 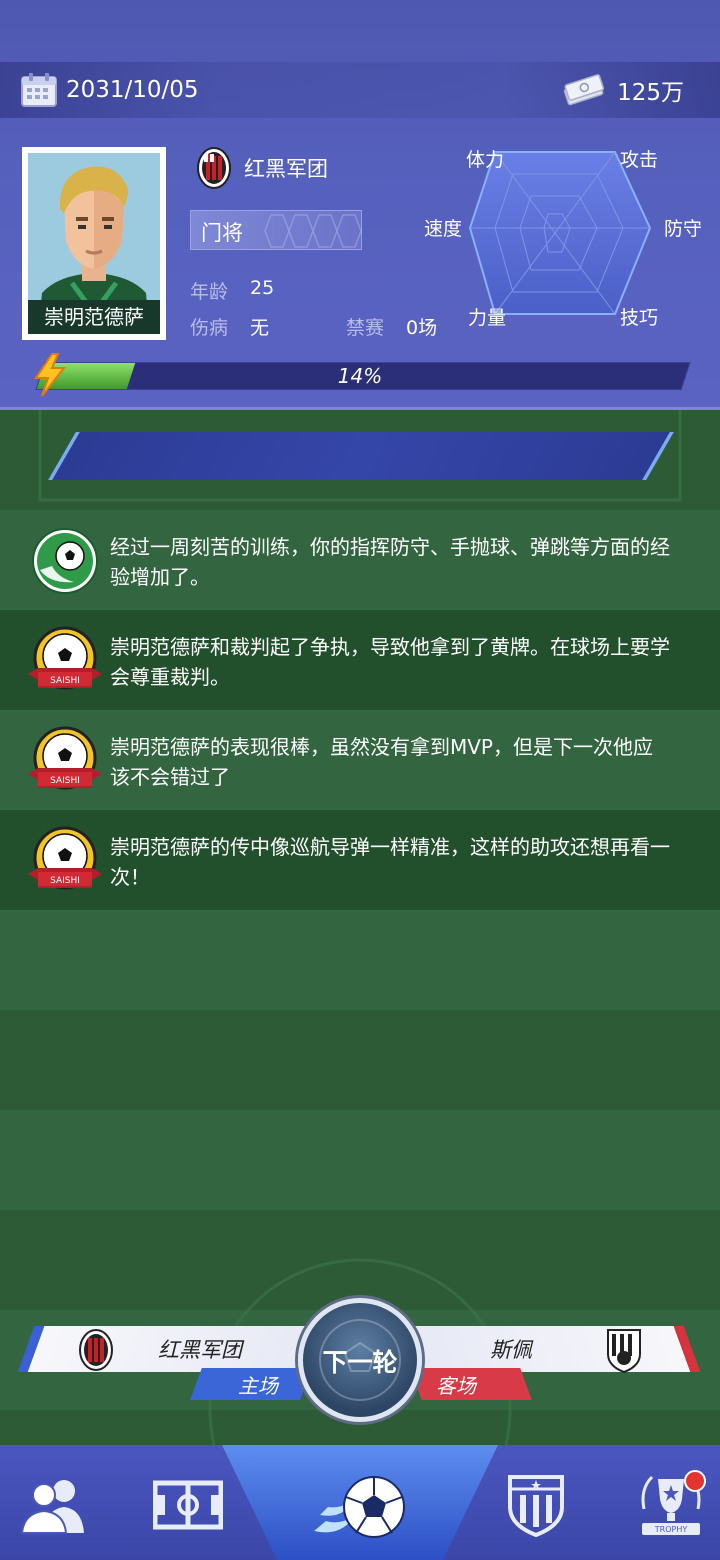 I want to click on next-round-button: 下一轮, so click(x=360, y=1360).